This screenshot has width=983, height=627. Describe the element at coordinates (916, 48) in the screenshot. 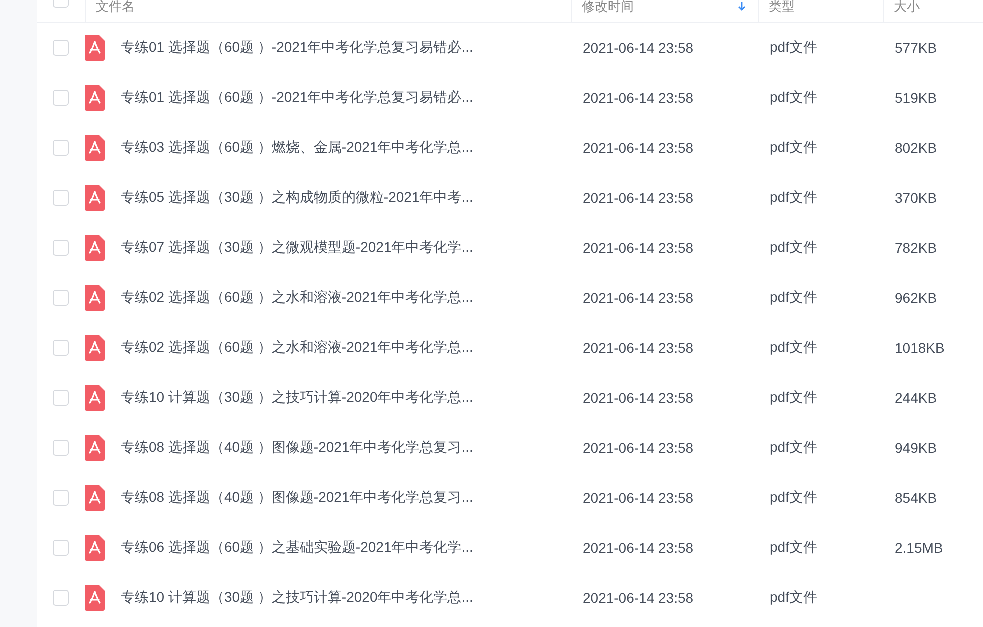

I see `file-size: 577KB` at that location.